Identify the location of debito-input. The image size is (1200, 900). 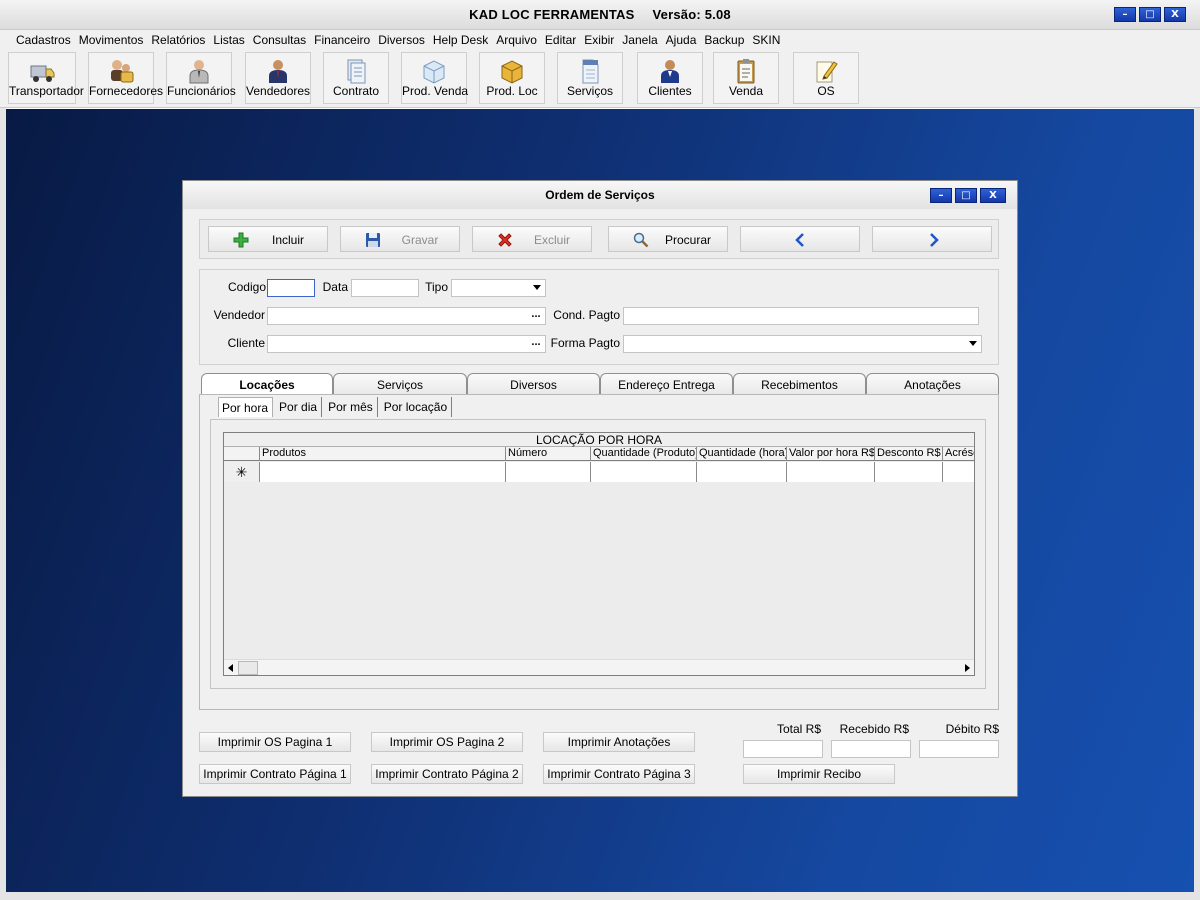
(959, 749).